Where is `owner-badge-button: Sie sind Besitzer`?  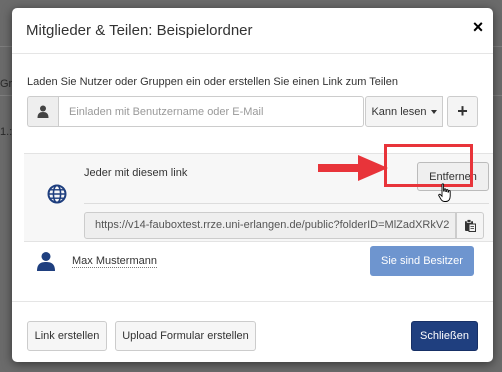 owner-badge-button: Sie sind Besitzer is located at coordinates (422, 261).